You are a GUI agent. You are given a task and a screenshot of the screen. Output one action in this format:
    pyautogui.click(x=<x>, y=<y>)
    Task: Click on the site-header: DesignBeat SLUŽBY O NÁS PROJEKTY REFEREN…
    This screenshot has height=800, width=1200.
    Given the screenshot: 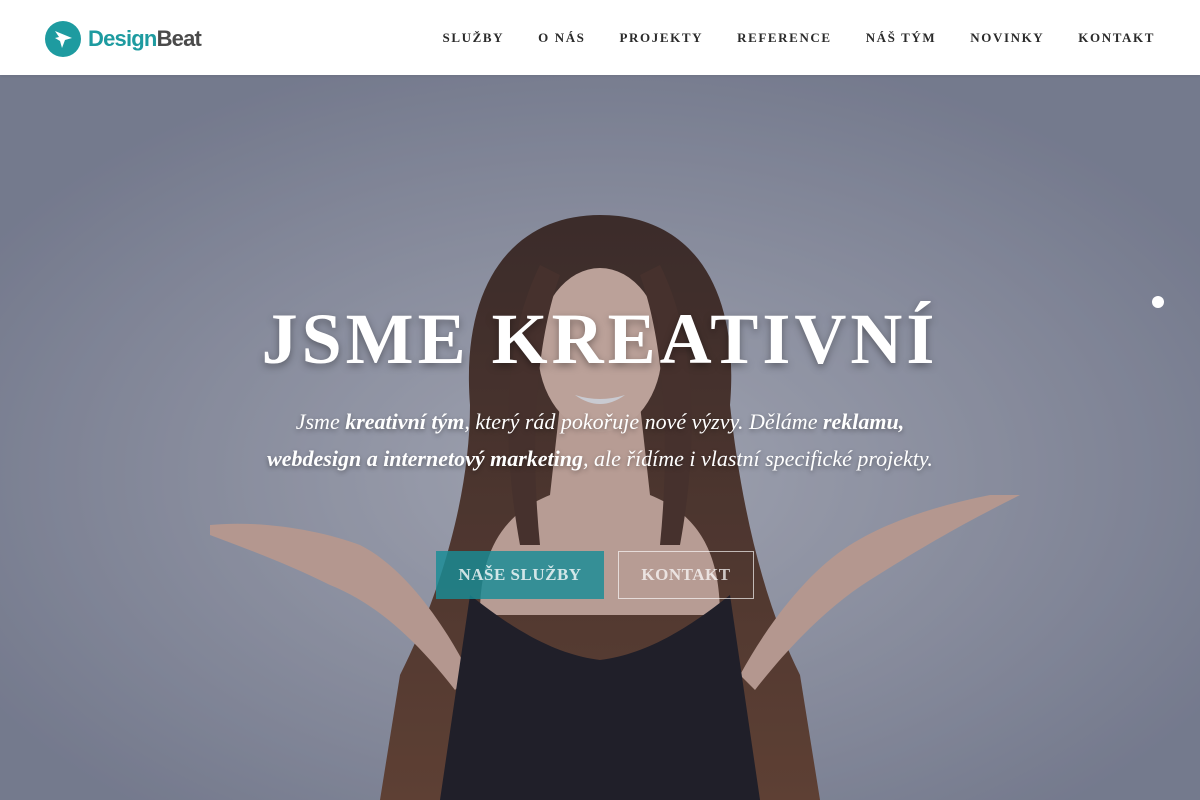 What is the action you would take?
    pyautogui.click(x=600, y=37)
    